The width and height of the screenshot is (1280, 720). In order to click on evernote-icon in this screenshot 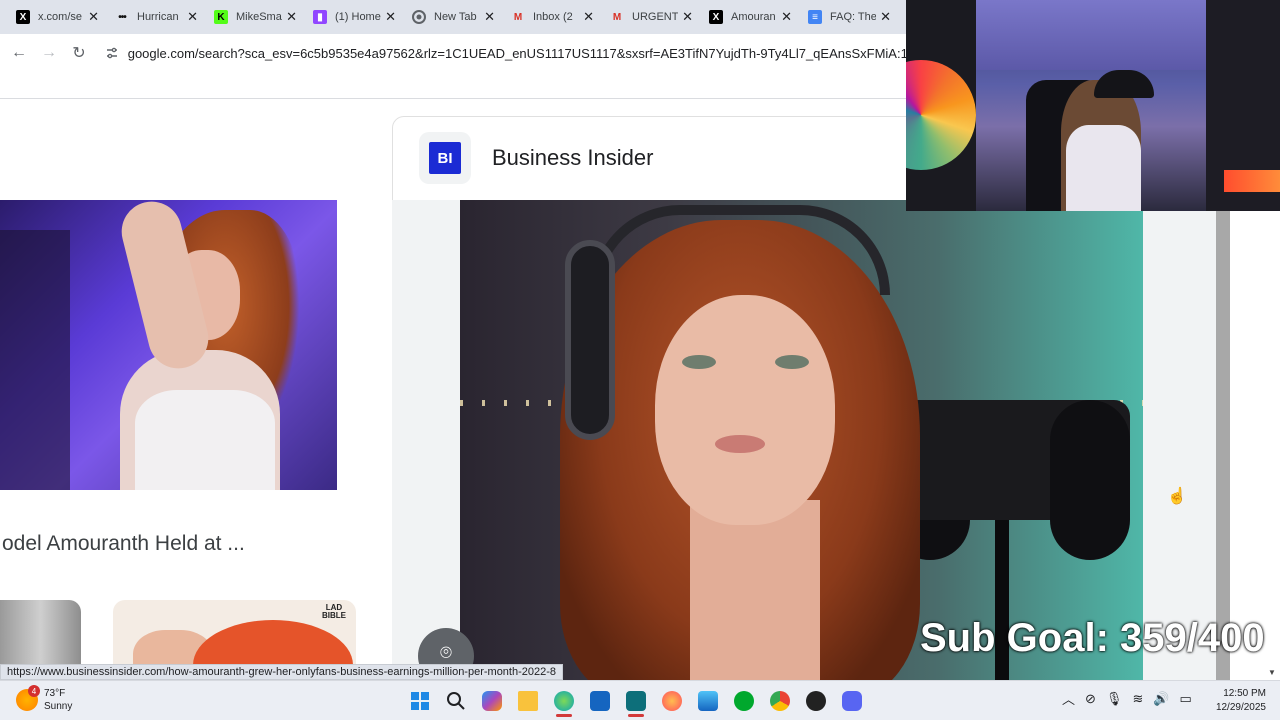, I will do `click(744, 701)`.